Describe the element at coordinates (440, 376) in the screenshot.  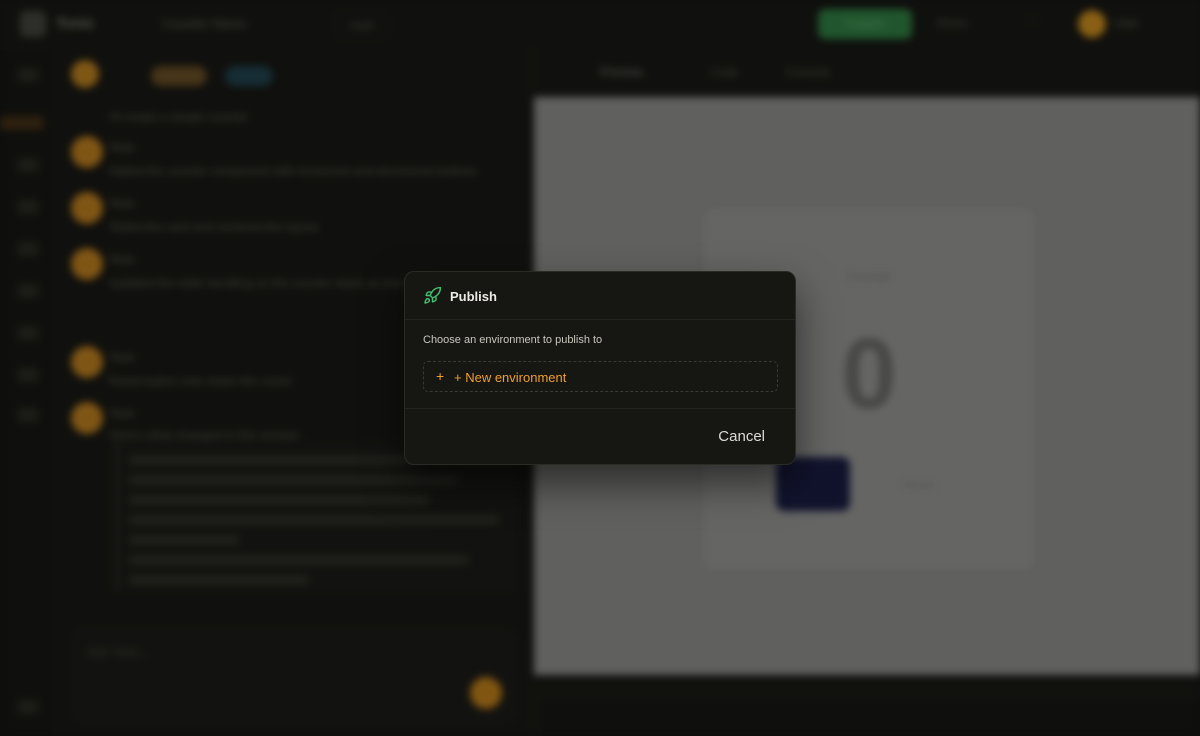
I see `plus-icon: +` at that location.